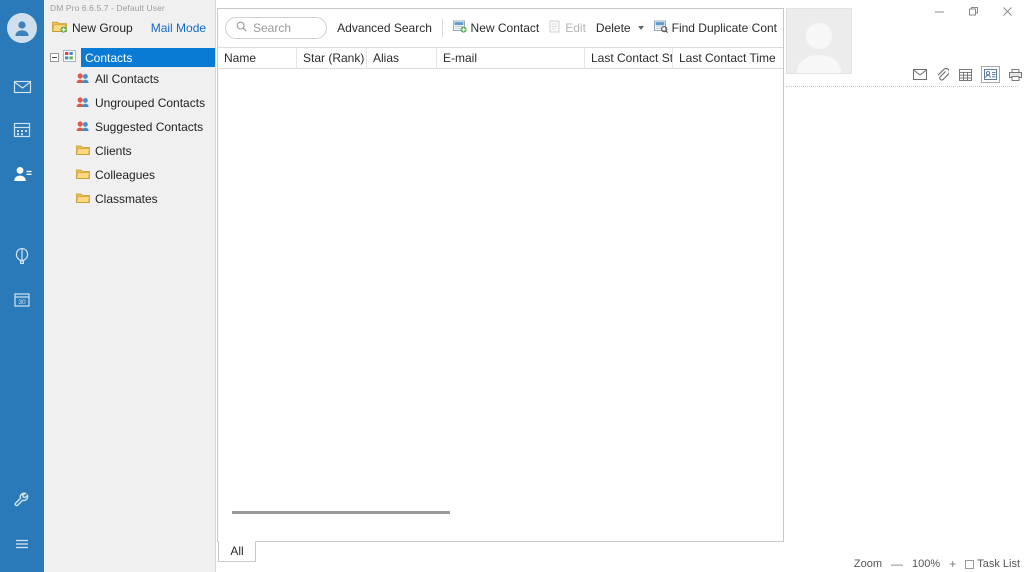  What do you see at coordinates (237, 551) in the screenshot?
I see `tab-all: All` at bounding box center [237, 551].